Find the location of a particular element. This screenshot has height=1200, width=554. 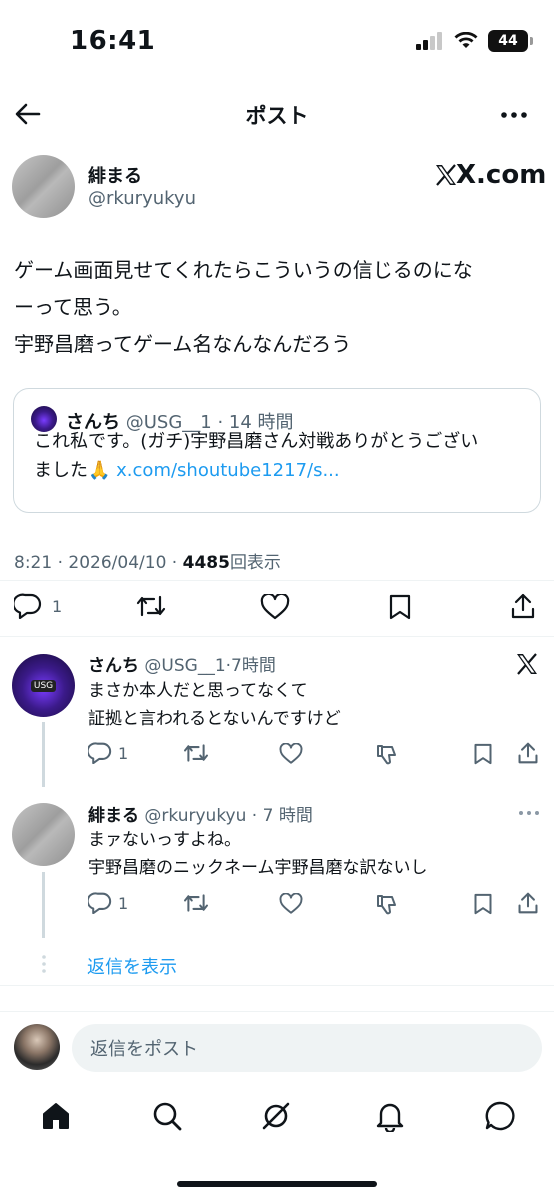

quoted-text-line: これ私です。(ガチ)宇野昌磨さん対戦ありがとうござい is located at coordinates (256, 441).